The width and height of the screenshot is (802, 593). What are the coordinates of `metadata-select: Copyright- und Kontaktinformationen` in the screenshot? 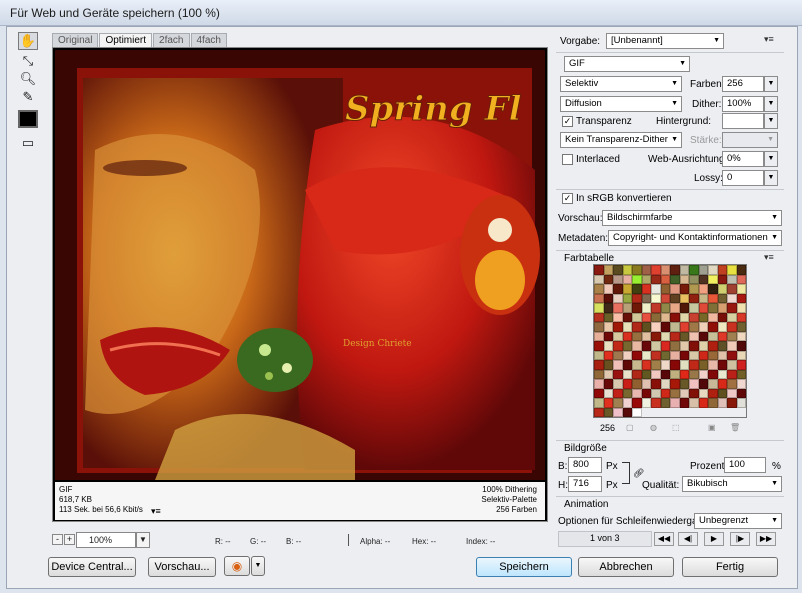 It's located at (695, 238).